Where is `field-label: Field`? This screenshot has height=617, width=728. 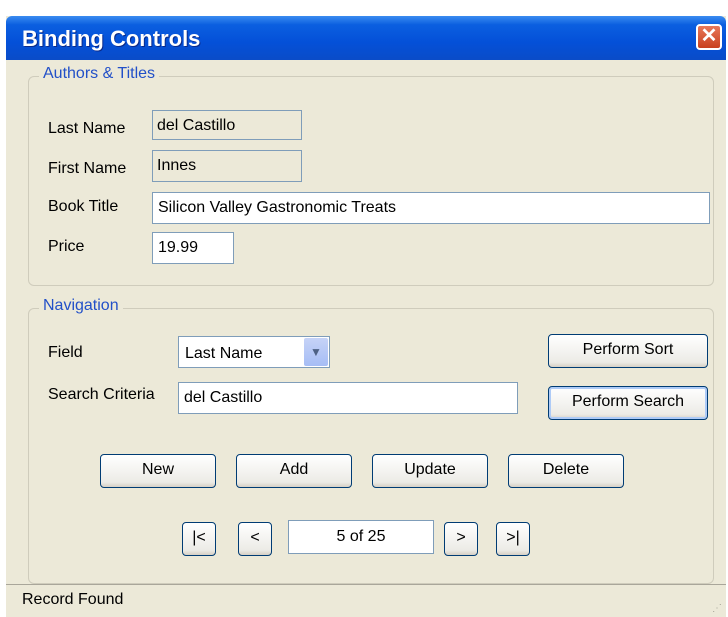
field-label: Field is located at coordinates (65, 352).